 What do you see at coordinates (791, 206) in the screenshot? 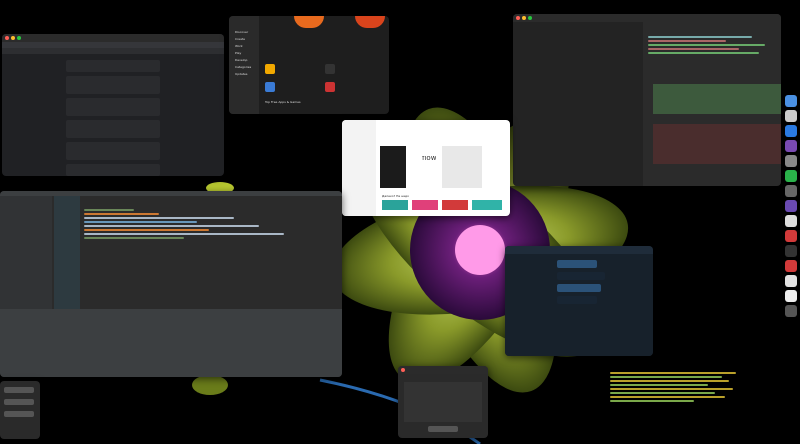
I see `viber-icon` at bounding box center [791, 206].